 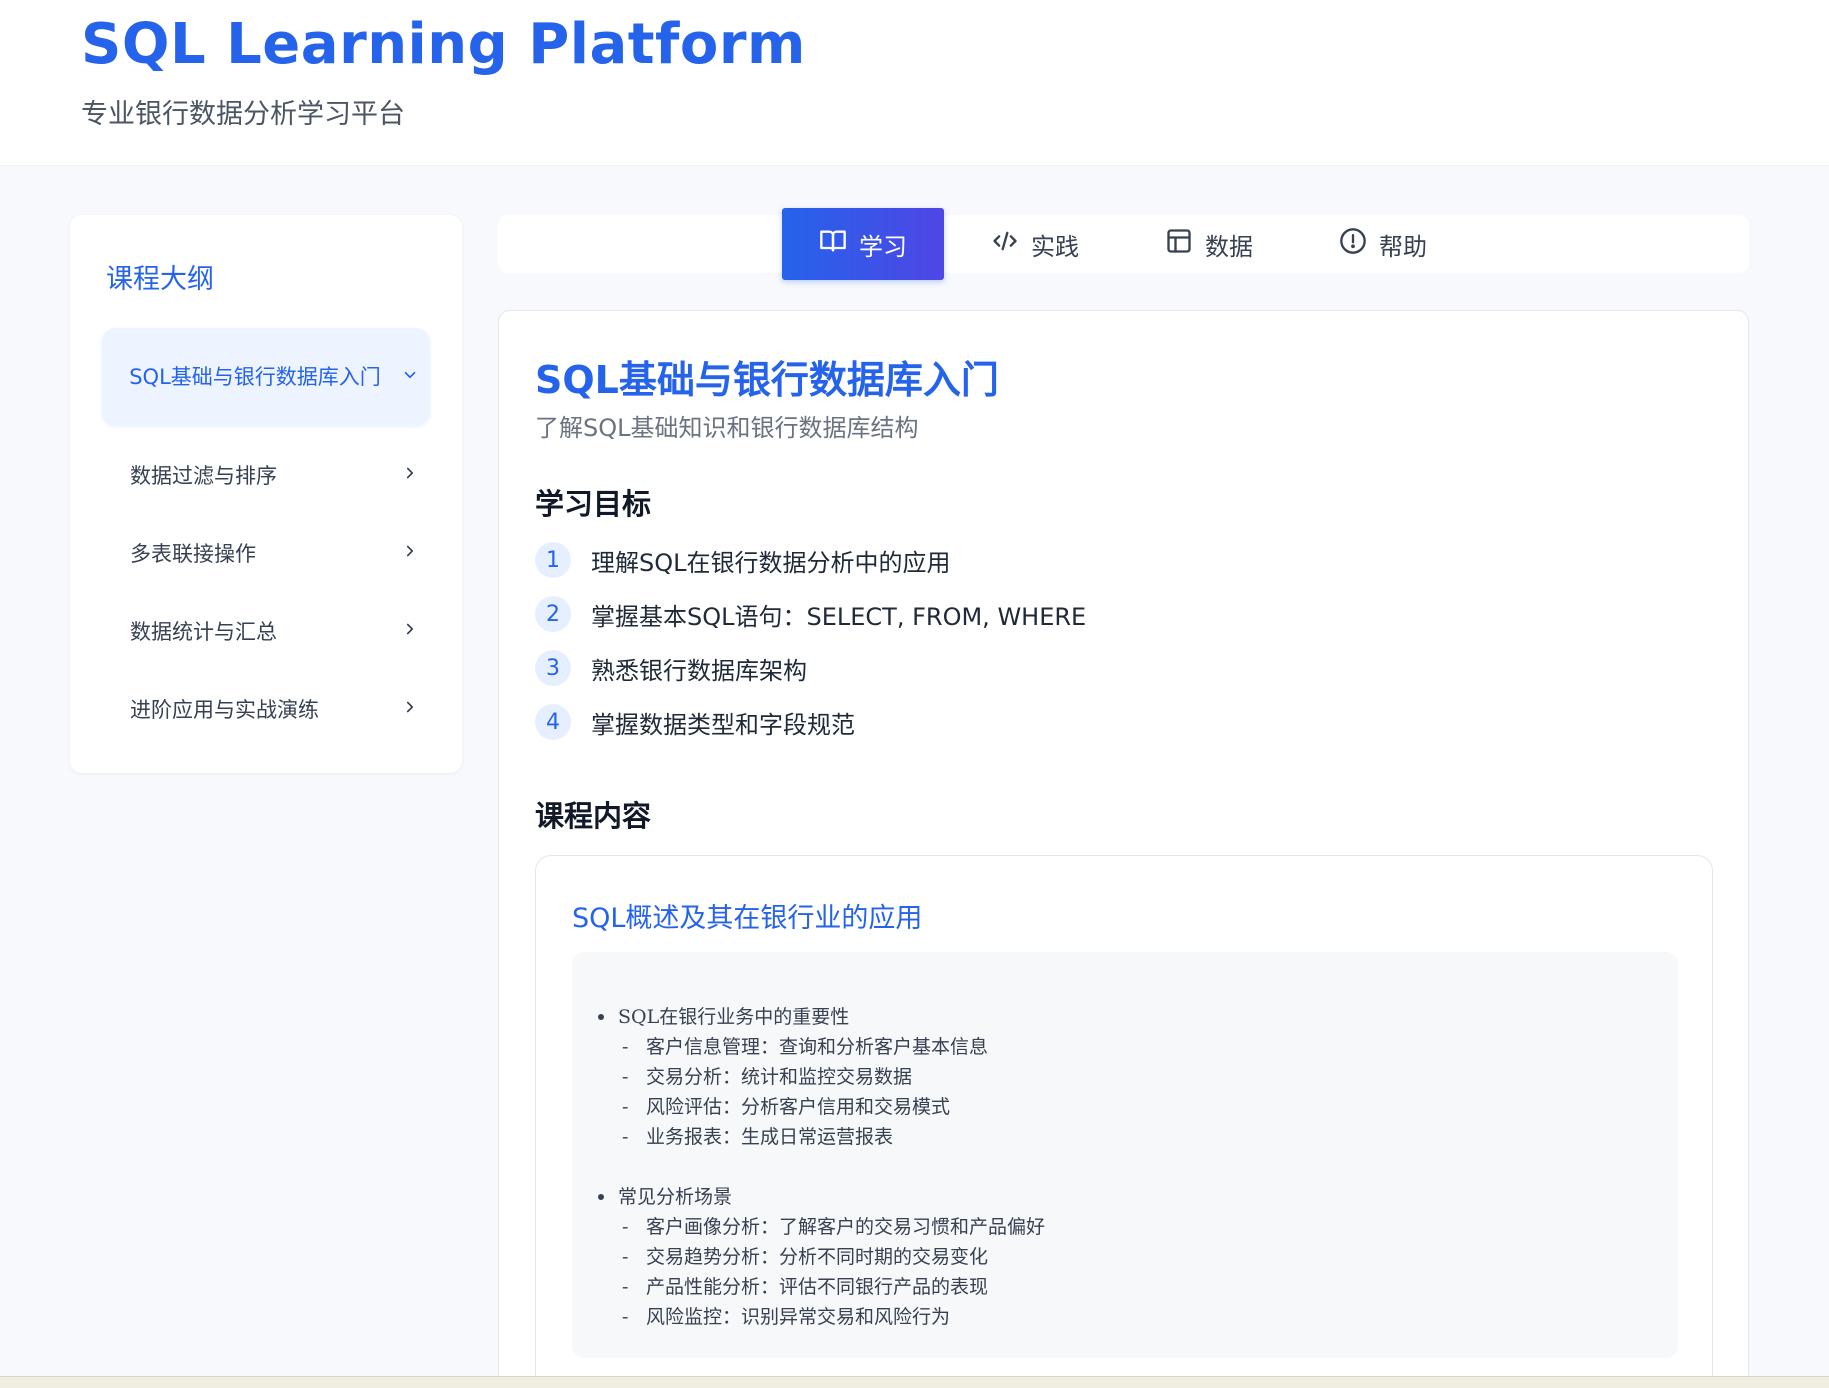 I want to click on app-header: SQL Learning Platform 专业银行数据分析学习平台, so click(x=914, y=83).